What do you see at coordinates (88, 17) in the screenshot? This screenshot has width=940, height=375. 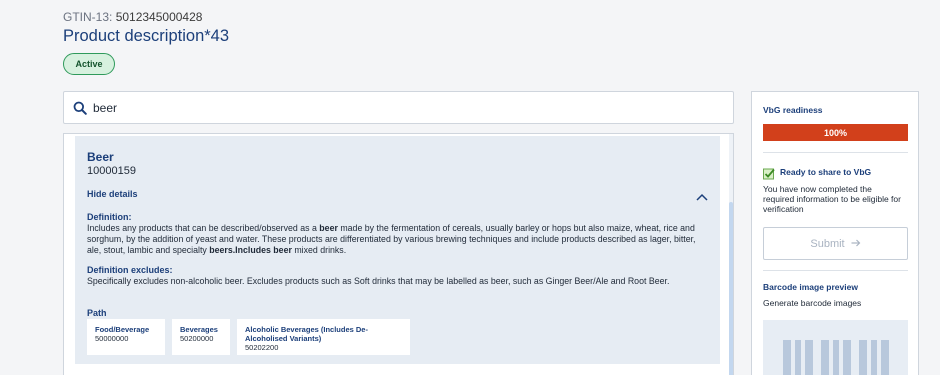 I see `gtin-label: GTIN-13:` at bounding box center [88, 17].